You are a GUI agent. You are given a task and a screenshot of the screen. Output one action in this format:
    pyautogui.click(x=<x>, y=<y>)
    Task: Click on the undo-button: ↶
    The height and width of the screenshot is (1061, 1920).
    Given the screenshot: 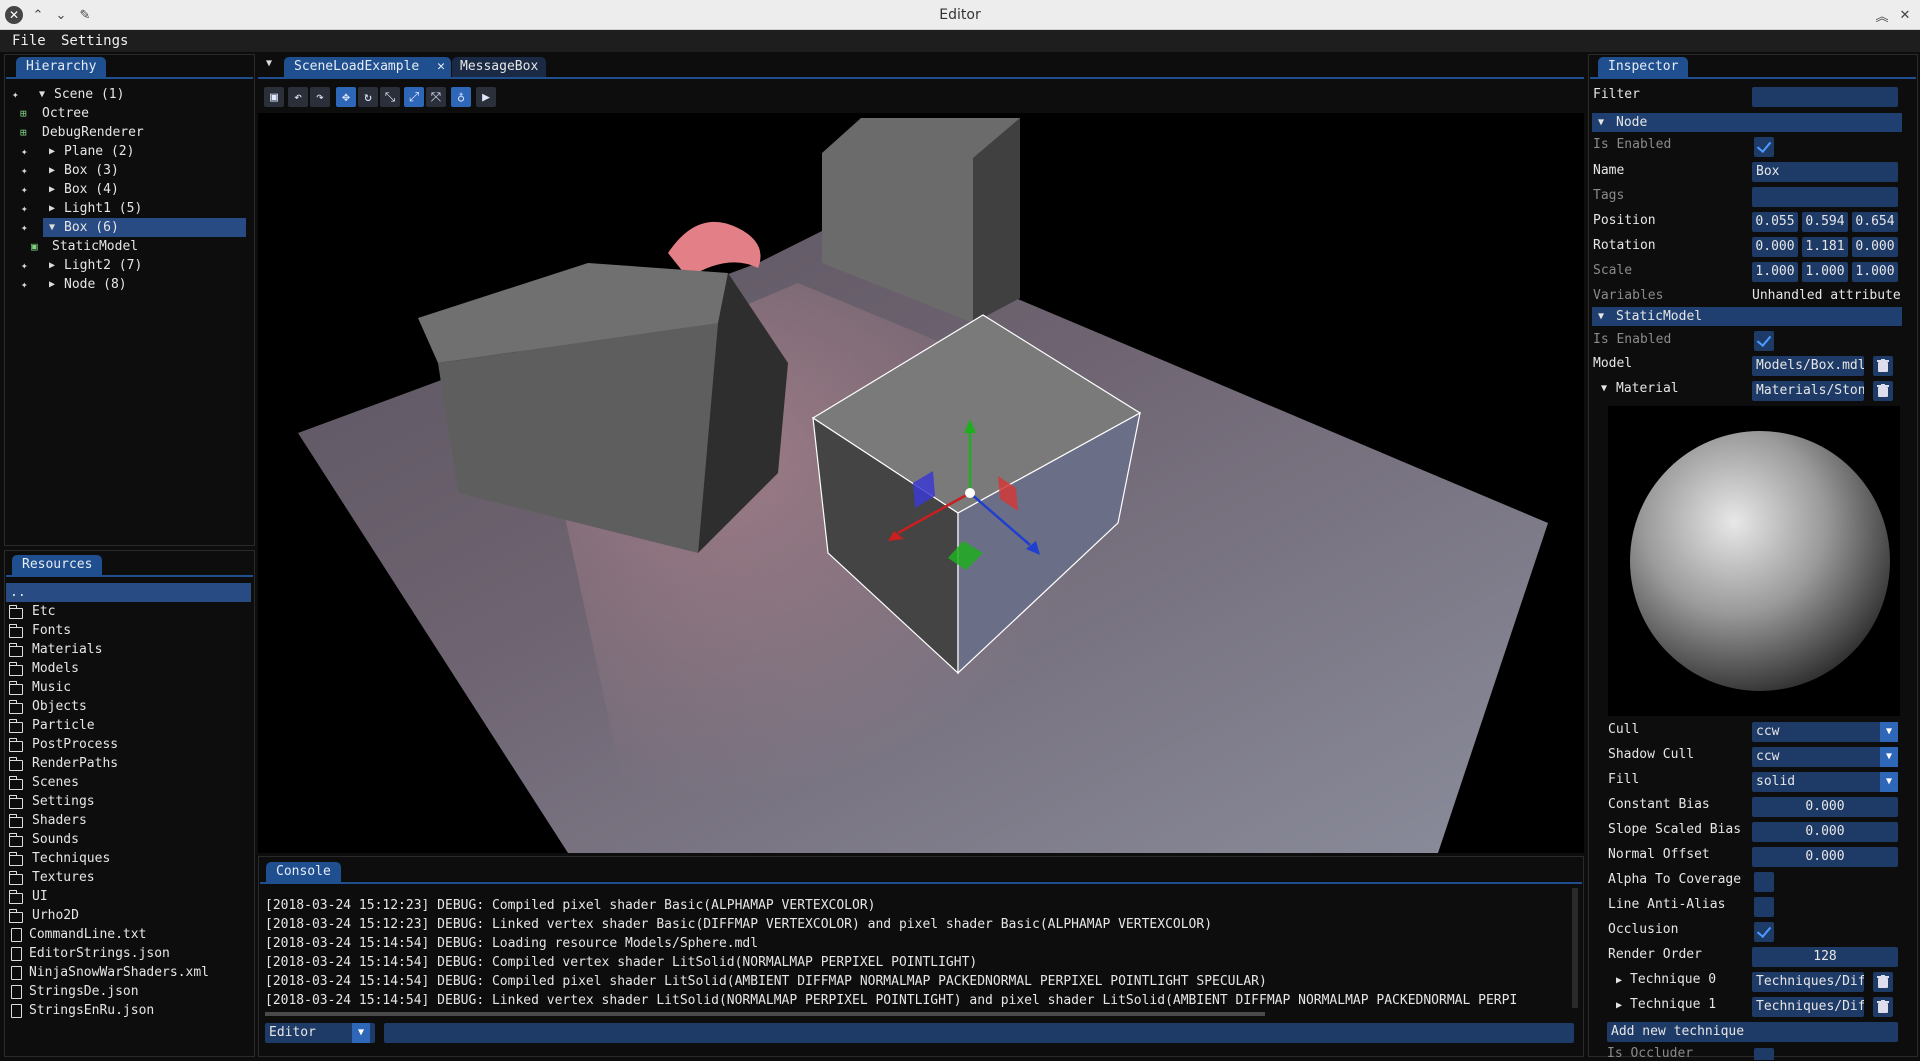 What is the action you would take?
    pyautogui.click(x=298, y=97)
    